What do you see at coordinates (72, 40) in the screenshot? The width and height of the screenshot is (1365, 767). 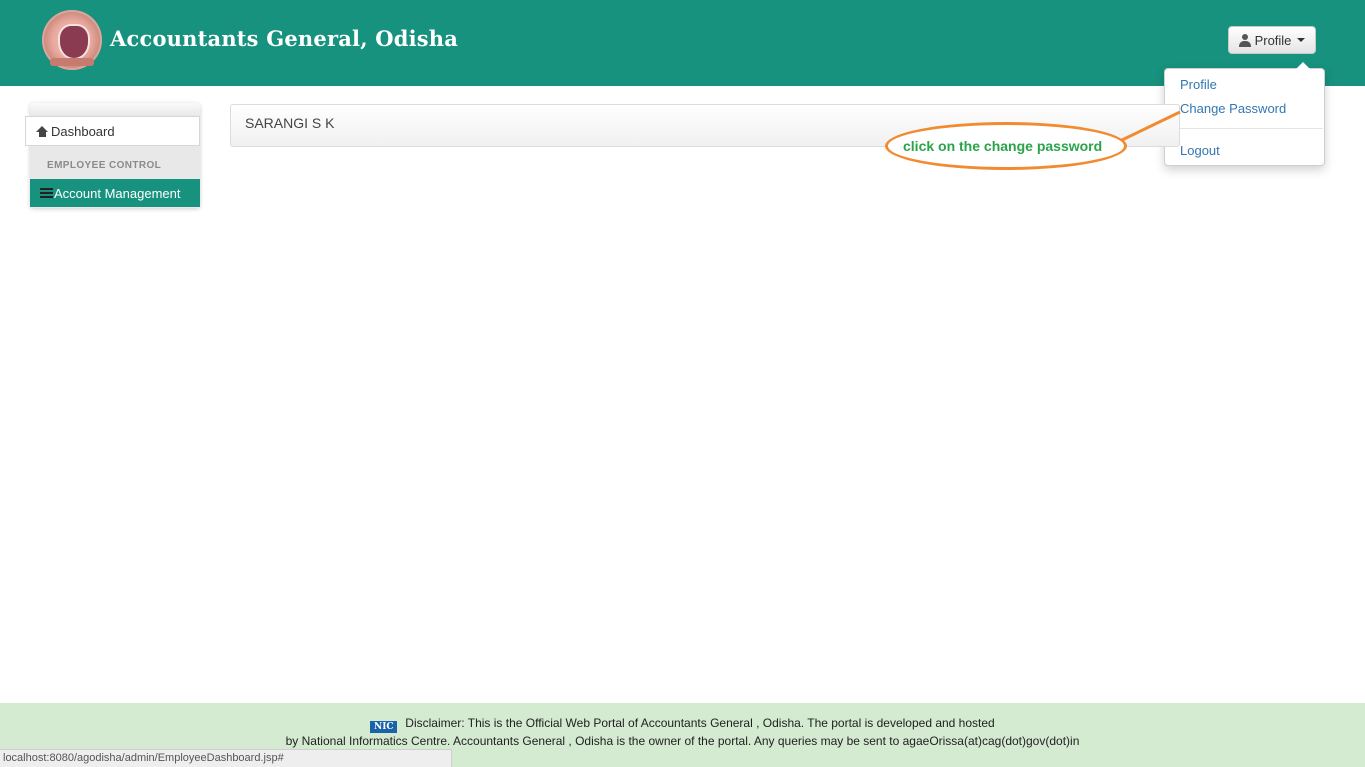 I see `emblem-logo` at bounding box center [72, 40].